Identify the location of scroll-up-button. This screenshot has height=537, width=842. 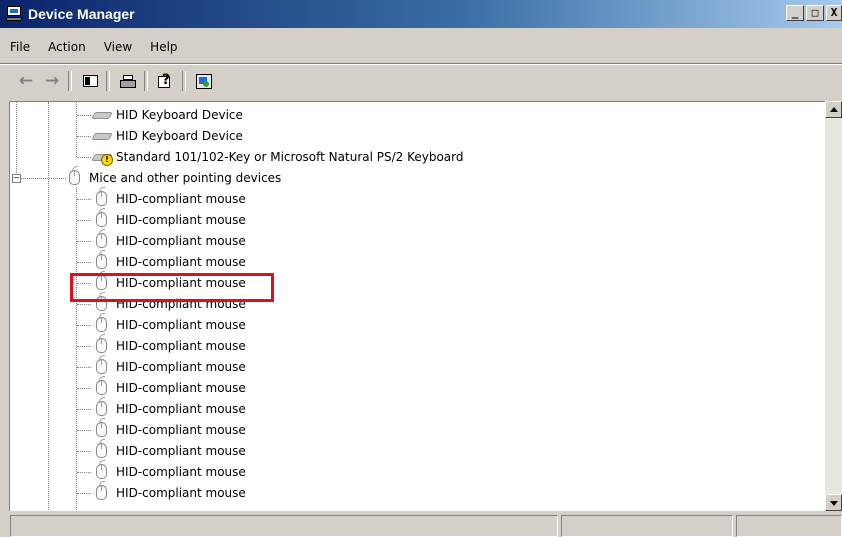
(833, 109).